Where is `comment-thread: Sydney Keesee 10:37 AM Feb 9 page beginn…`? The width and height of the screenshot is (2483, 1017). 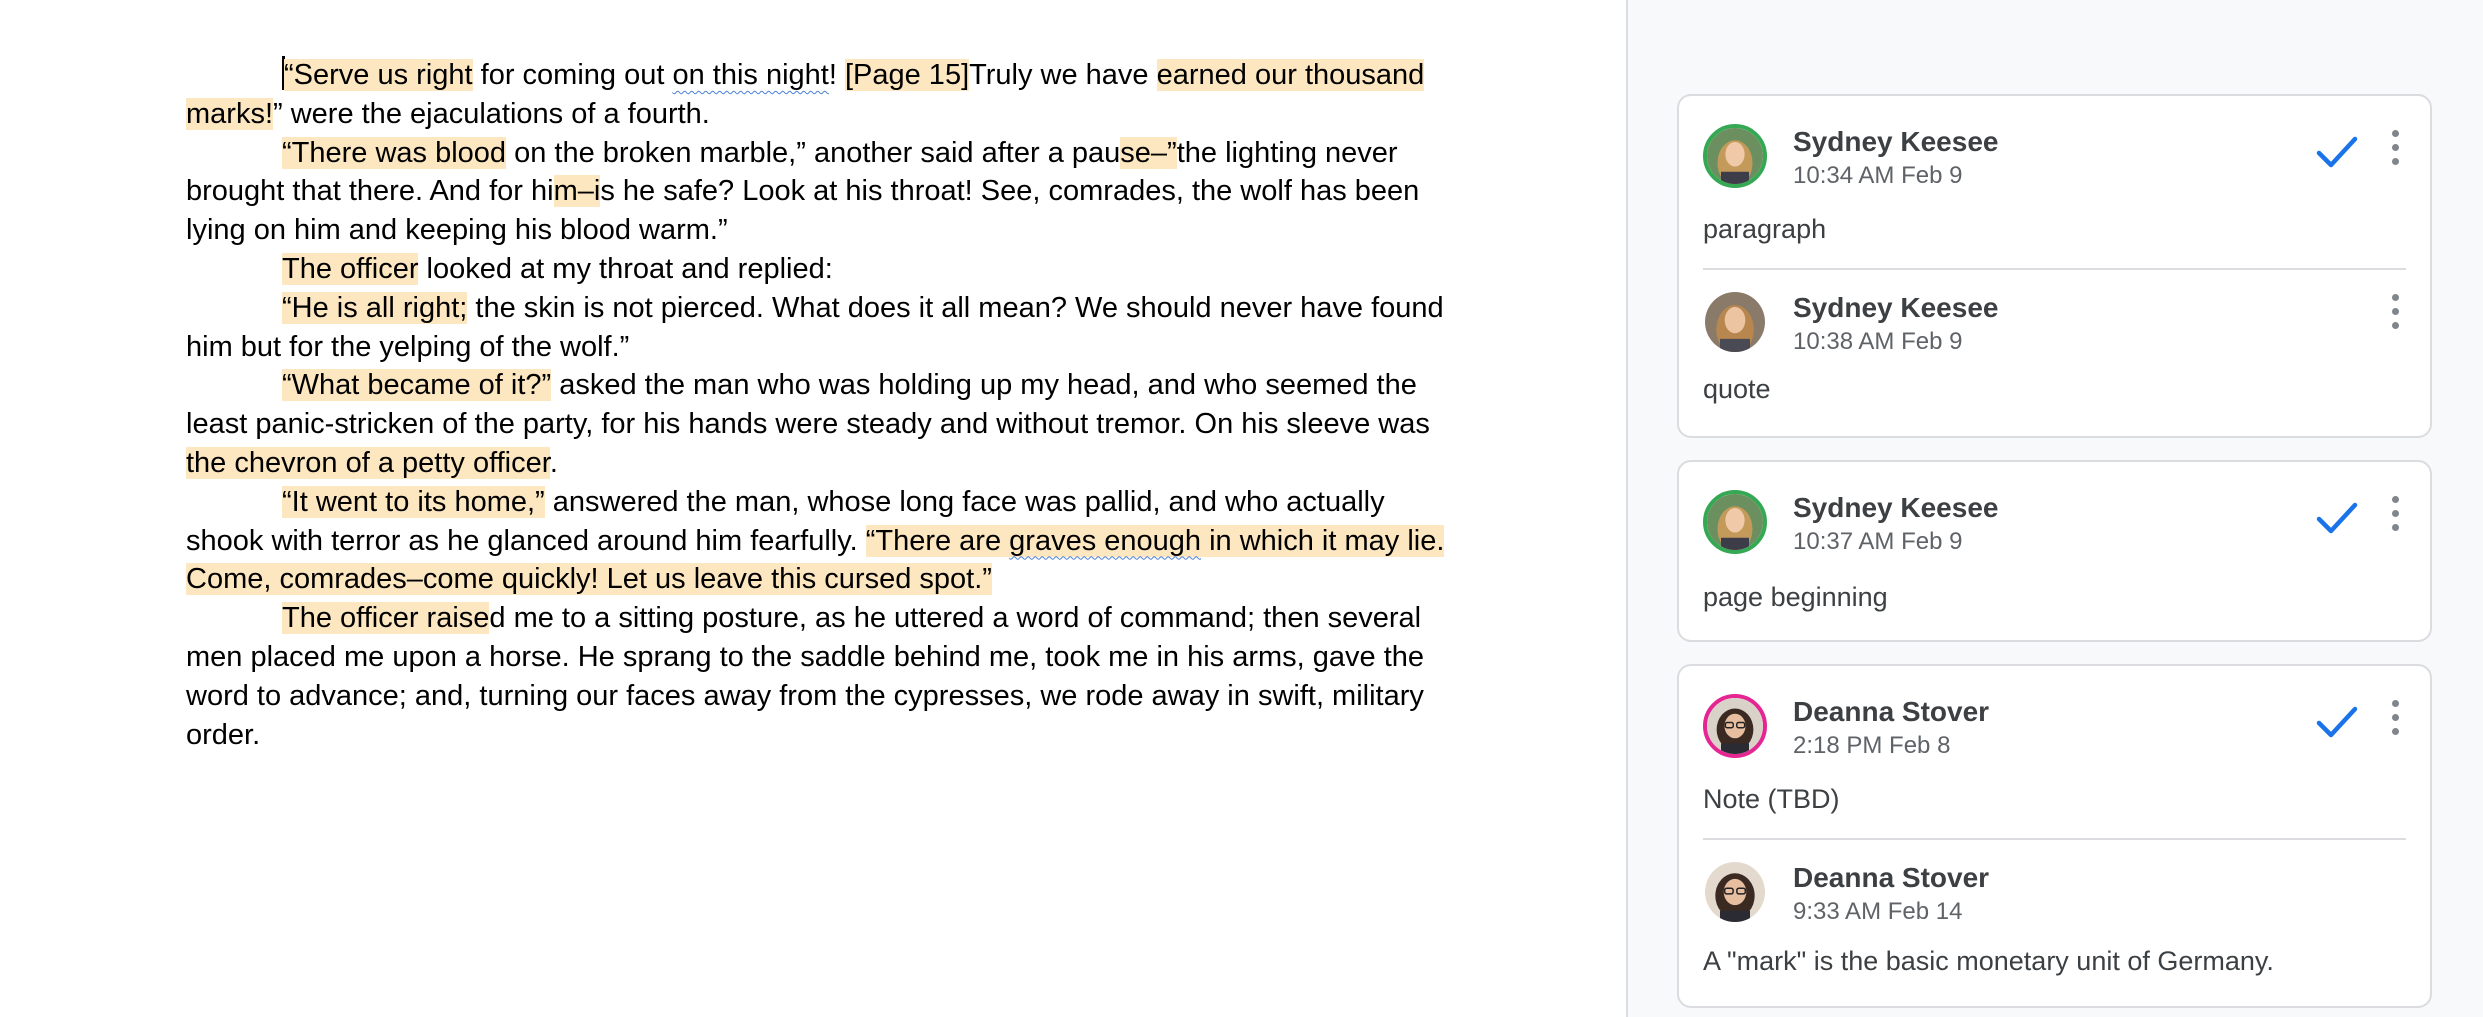
comment-thread: Sydney Keesee 10:37 AM Feb 9 page beginn… is located at coordinates (2054, 551).